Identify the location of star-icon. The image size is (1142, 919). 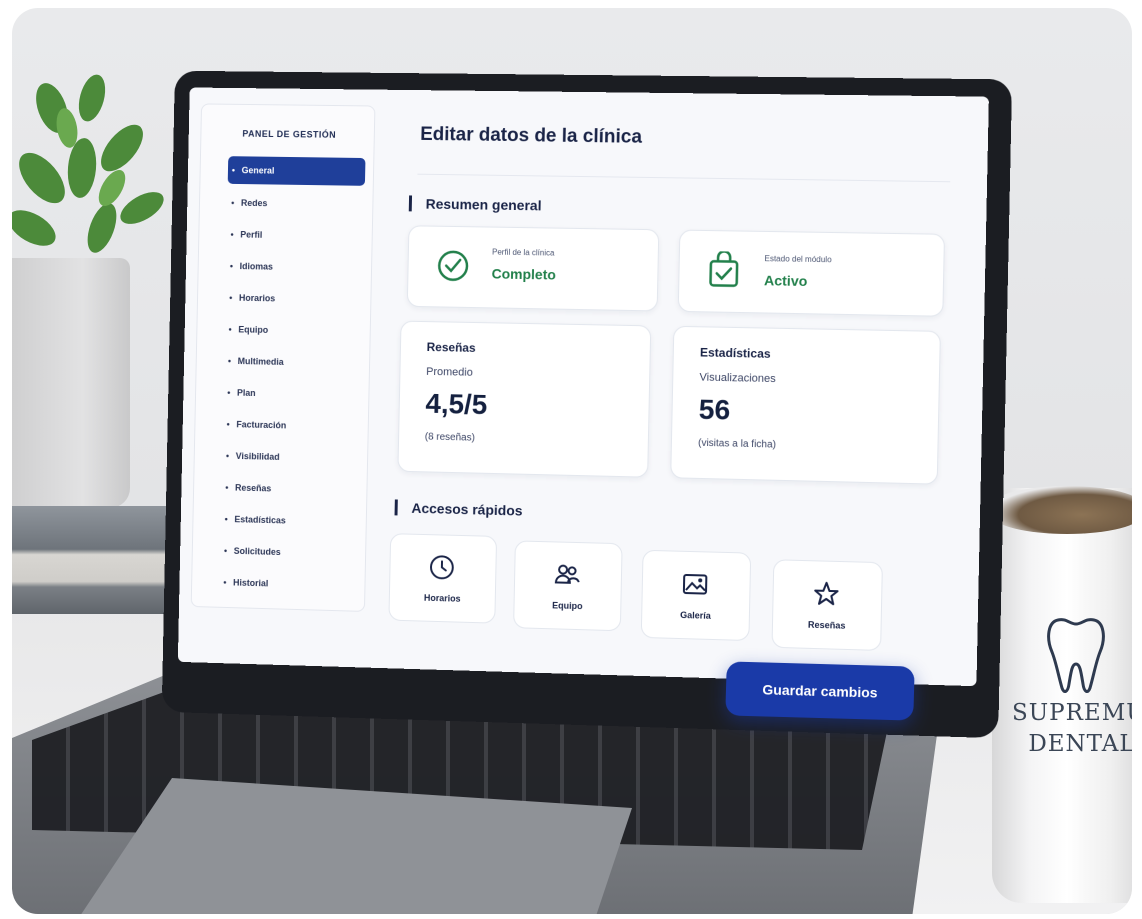
(826, 593).